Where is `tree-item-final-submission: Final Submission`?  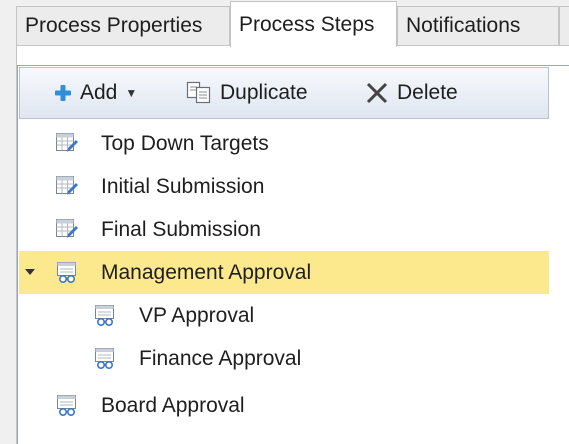 tree-item-final-submission: Final Submission is located at coordinates (284, 229).